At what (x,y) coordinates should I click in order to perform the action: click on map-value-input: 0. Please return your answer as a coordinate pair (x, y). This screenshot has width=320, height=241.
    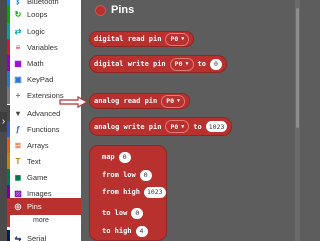
    Looking at the image, I should click on (124, 157).